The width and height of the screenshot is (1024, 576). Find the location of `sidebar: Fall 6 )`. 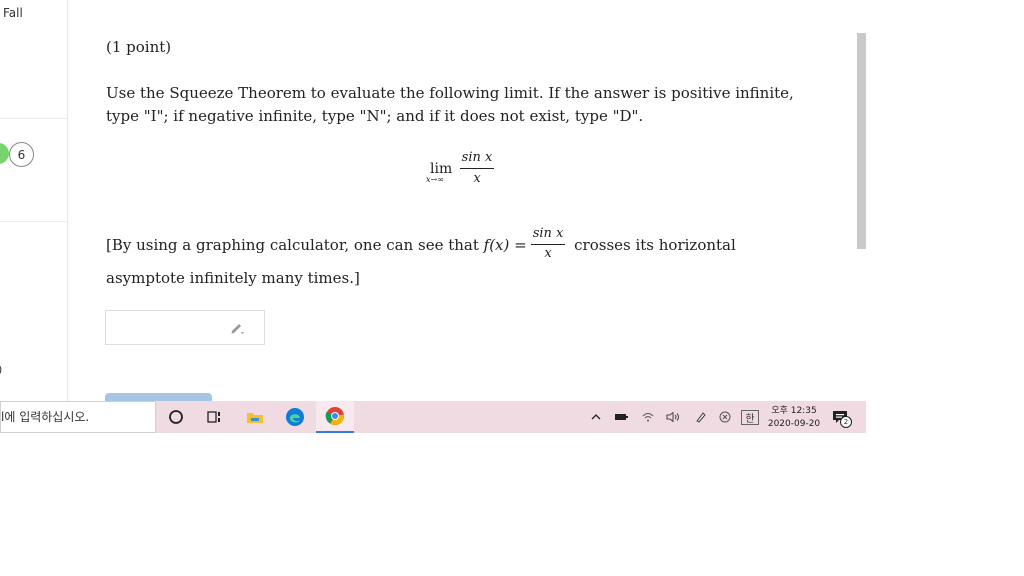

sidebar: Fall 6 ) is located at coordinates (34, 200).